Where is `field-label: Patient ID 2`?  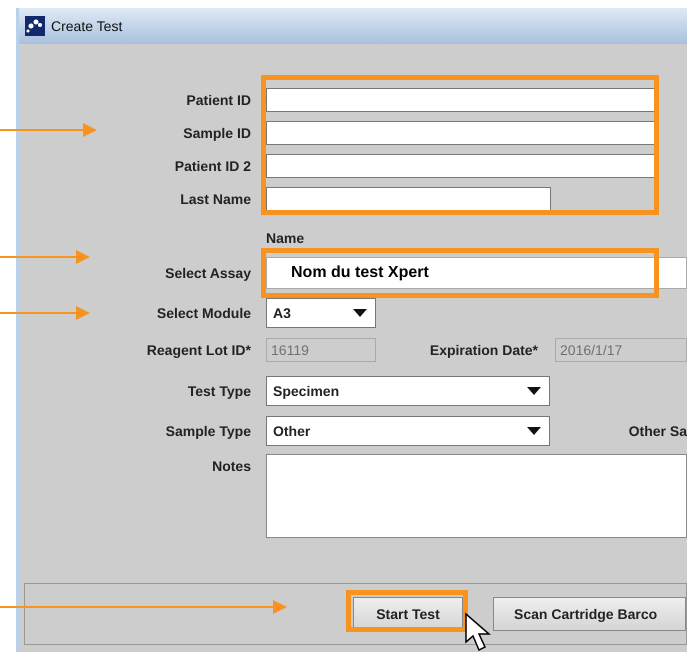 field-label: Patient ID 2 is located at coordinates (212, 166).